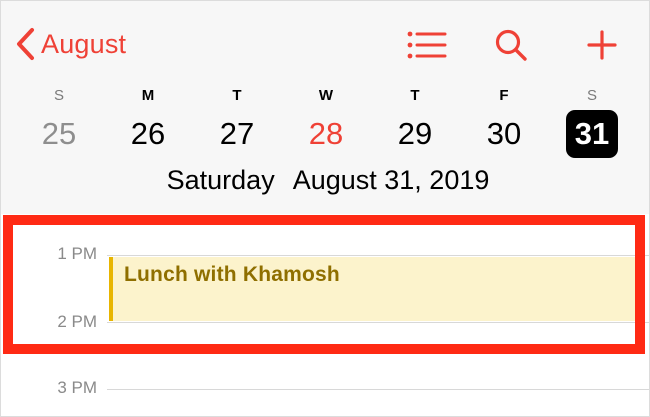  I want to click on day-sunday: S 25, so click(59, 125).